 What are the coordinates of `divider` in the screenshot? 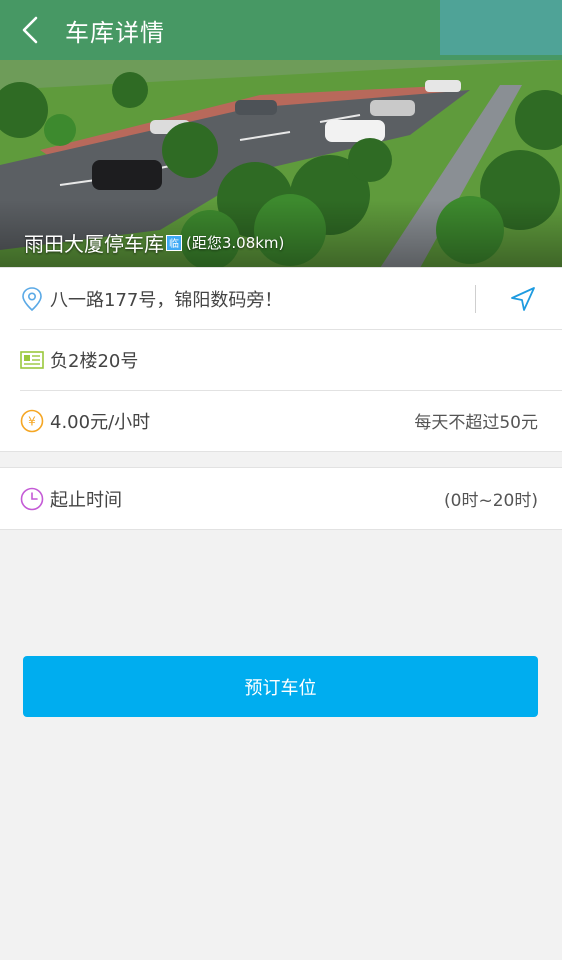 It's located at (475, 298).